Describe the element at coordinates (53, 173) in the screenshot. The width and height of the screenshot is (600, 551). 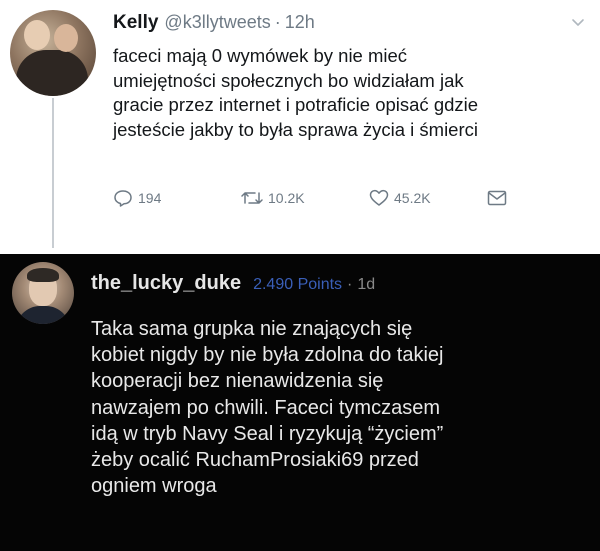
I see `thread-line` at that location.